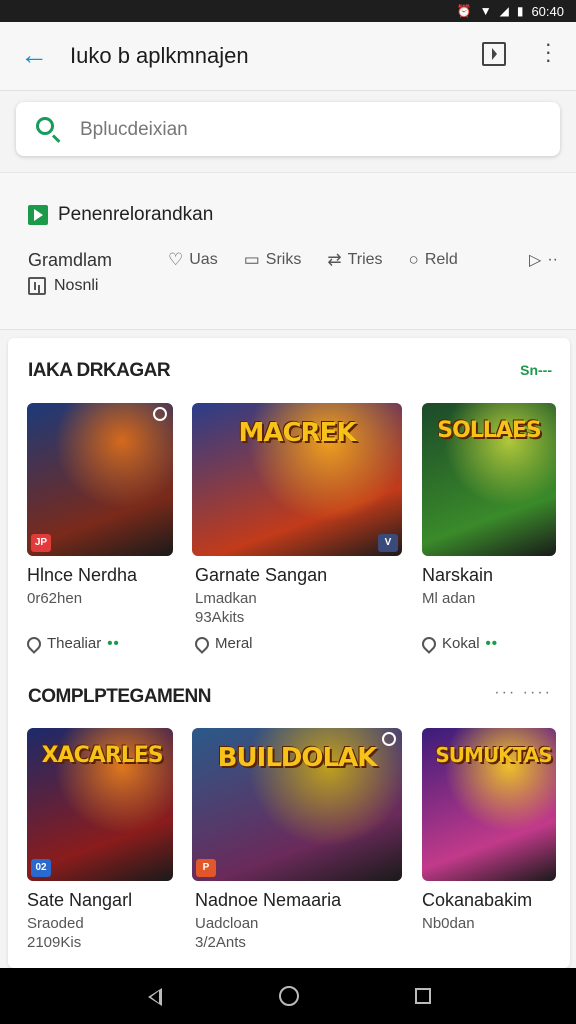  Describe the element at coordinates (55, 923) in the screenshot. I see `app-subtitle: Sraoded` at that location.